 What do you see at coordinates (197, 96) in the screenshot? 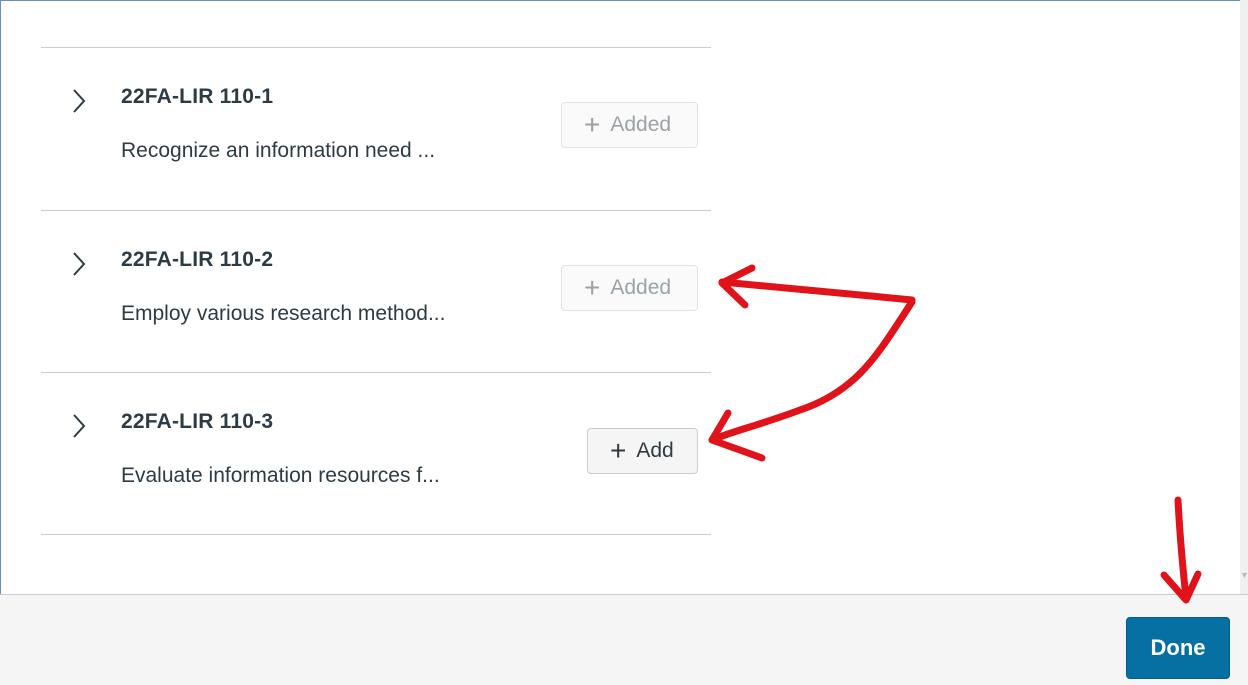
I see `outcome-title: 22FA-LIR 110-1` at bounding box center [197, 96].